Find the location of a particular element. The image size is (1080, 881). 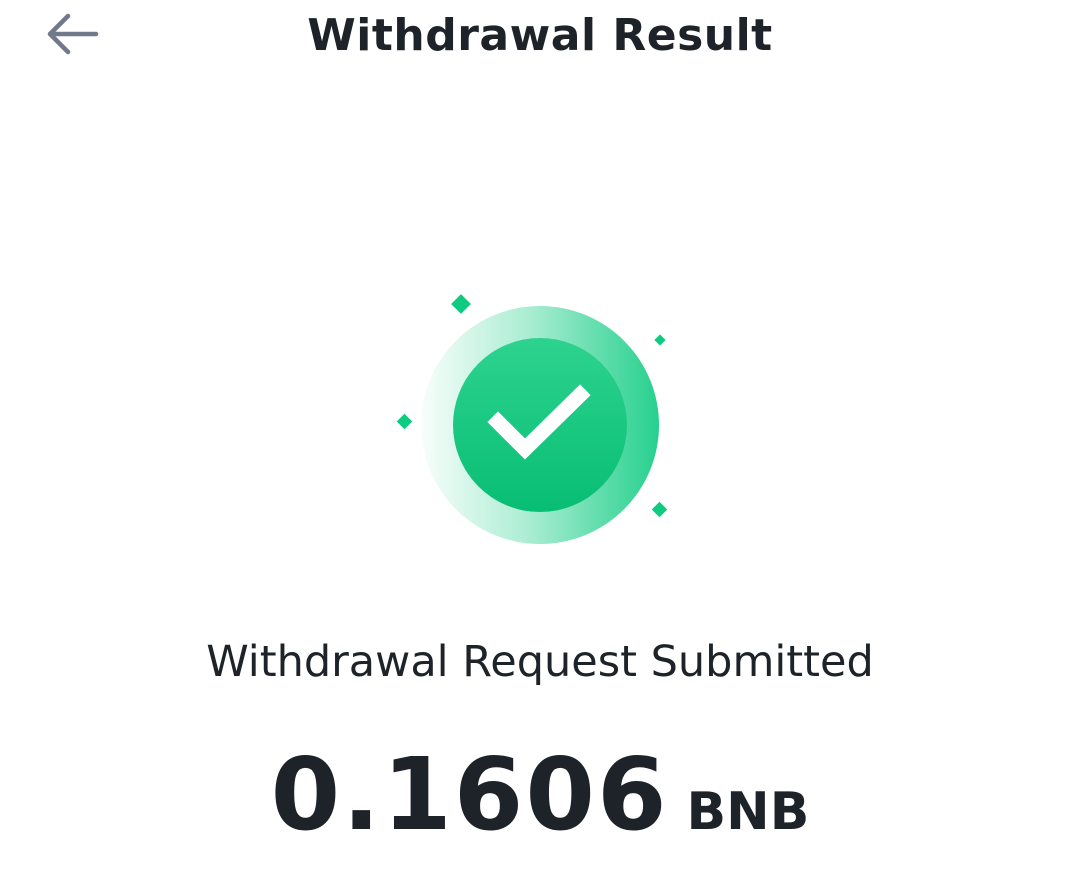

check-circle-icon is located at coordinates (532, 419).